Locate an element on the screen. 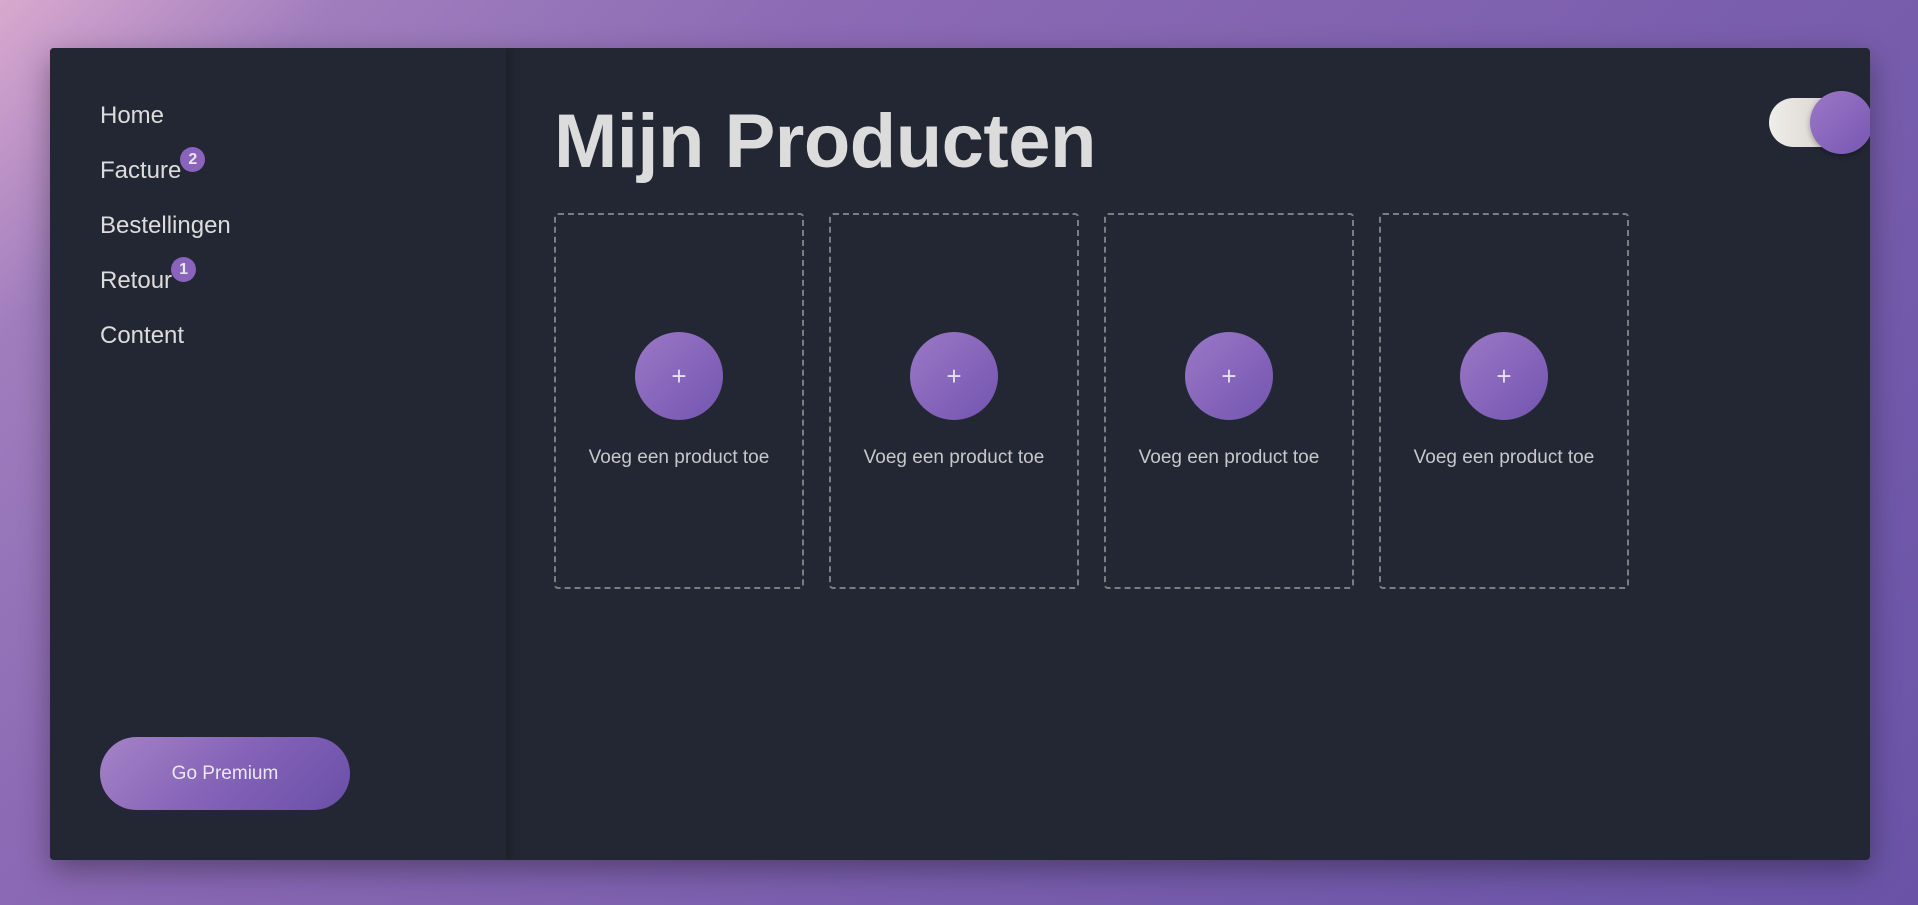 The image size is (1918, 905). sidebar-item-content: Content is located at coordinates (165, 345).